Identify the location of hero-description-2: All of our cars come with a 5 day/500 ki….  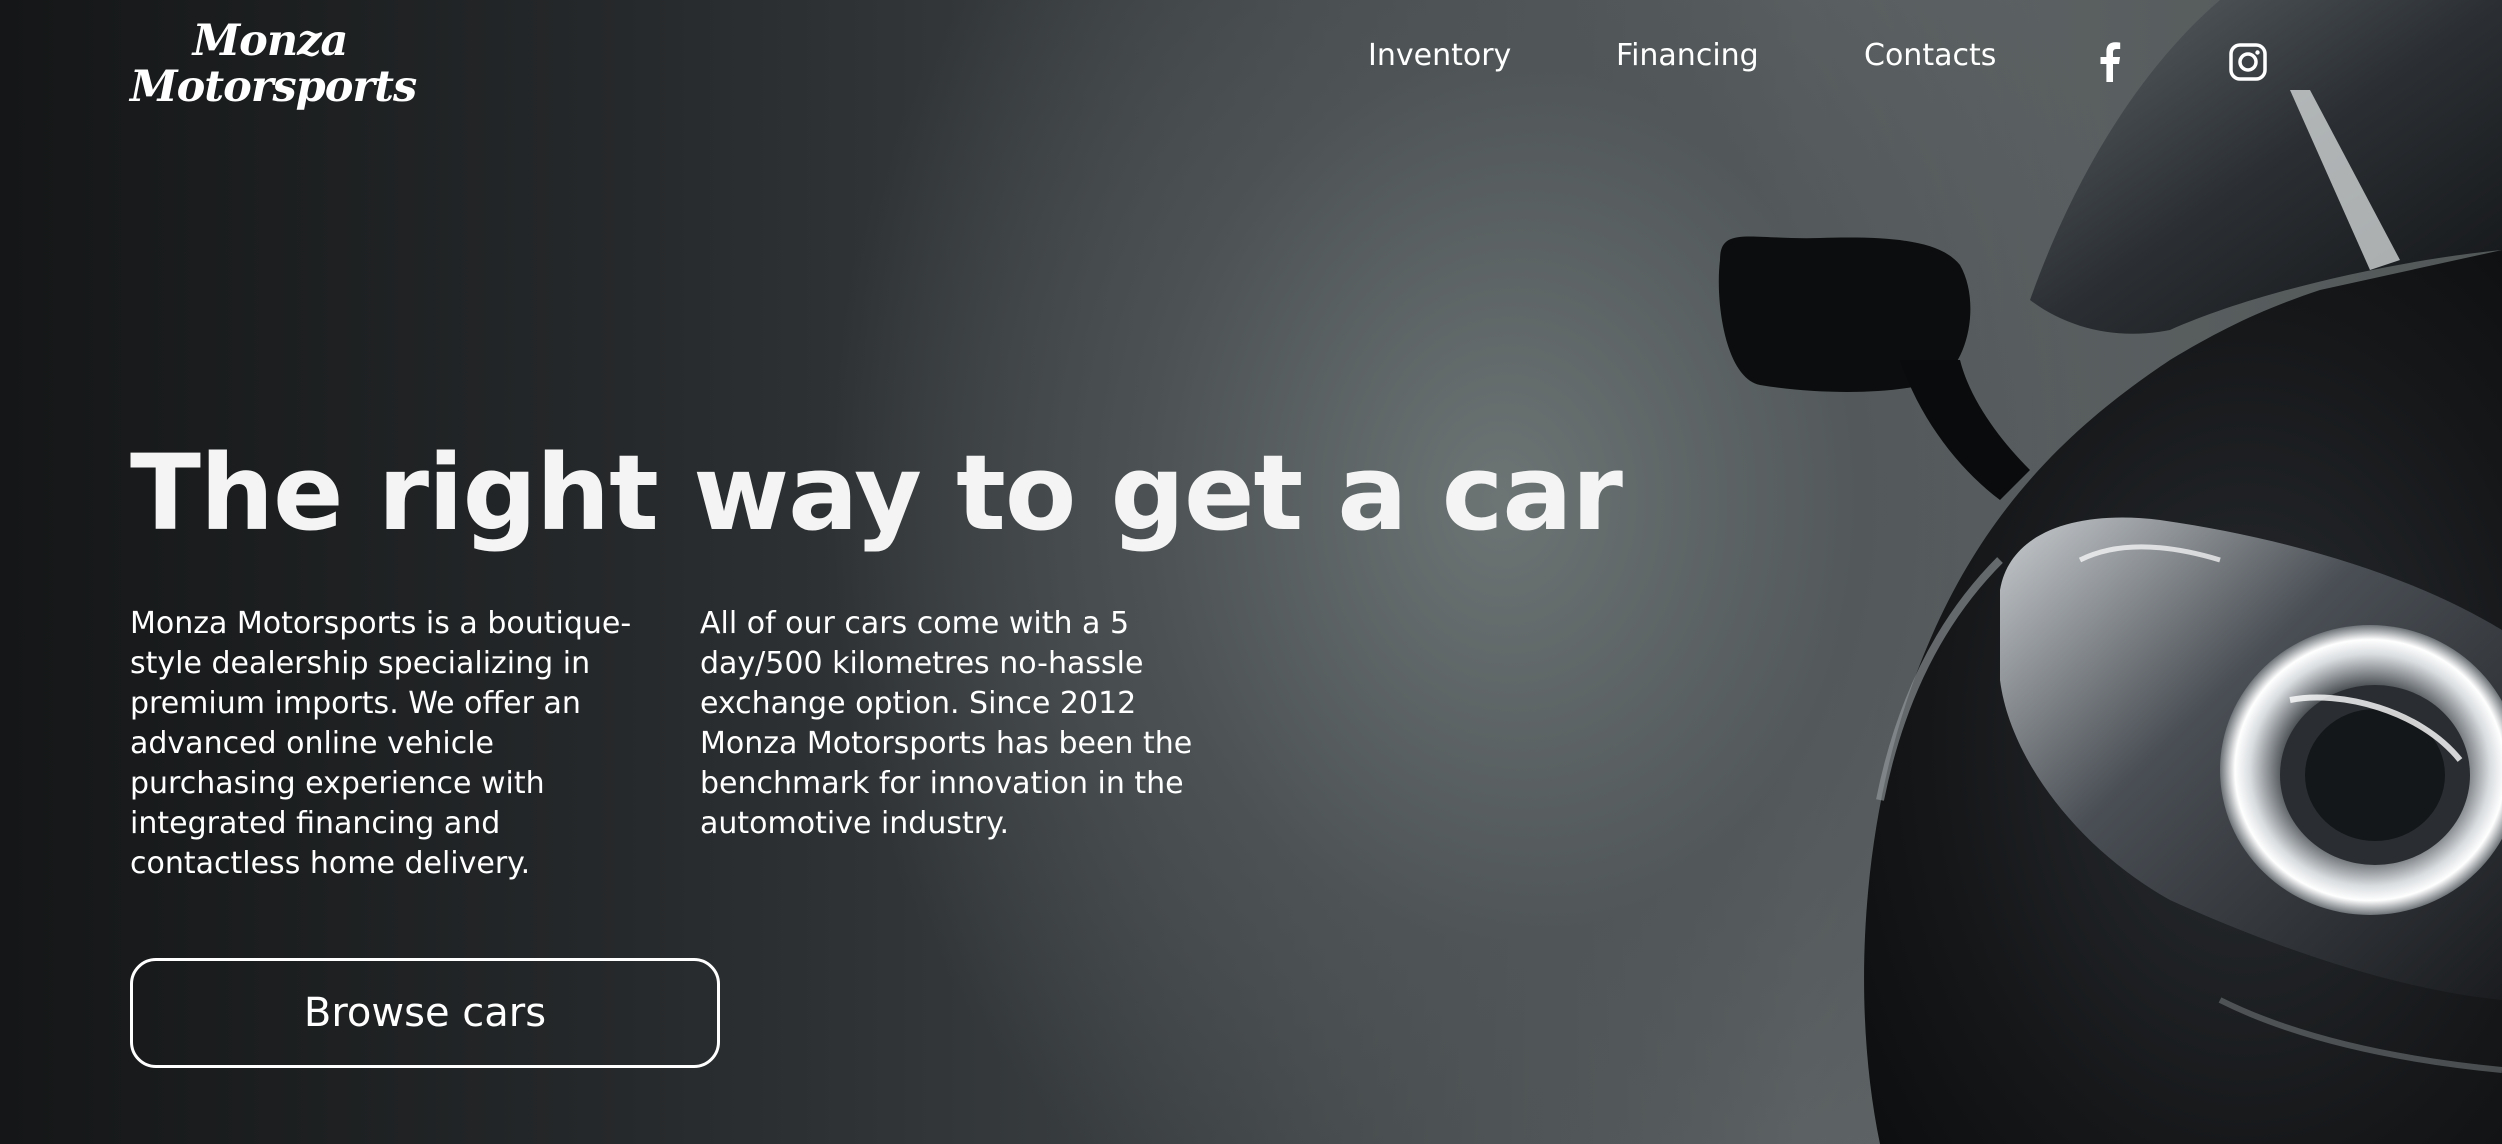
(946, 723).